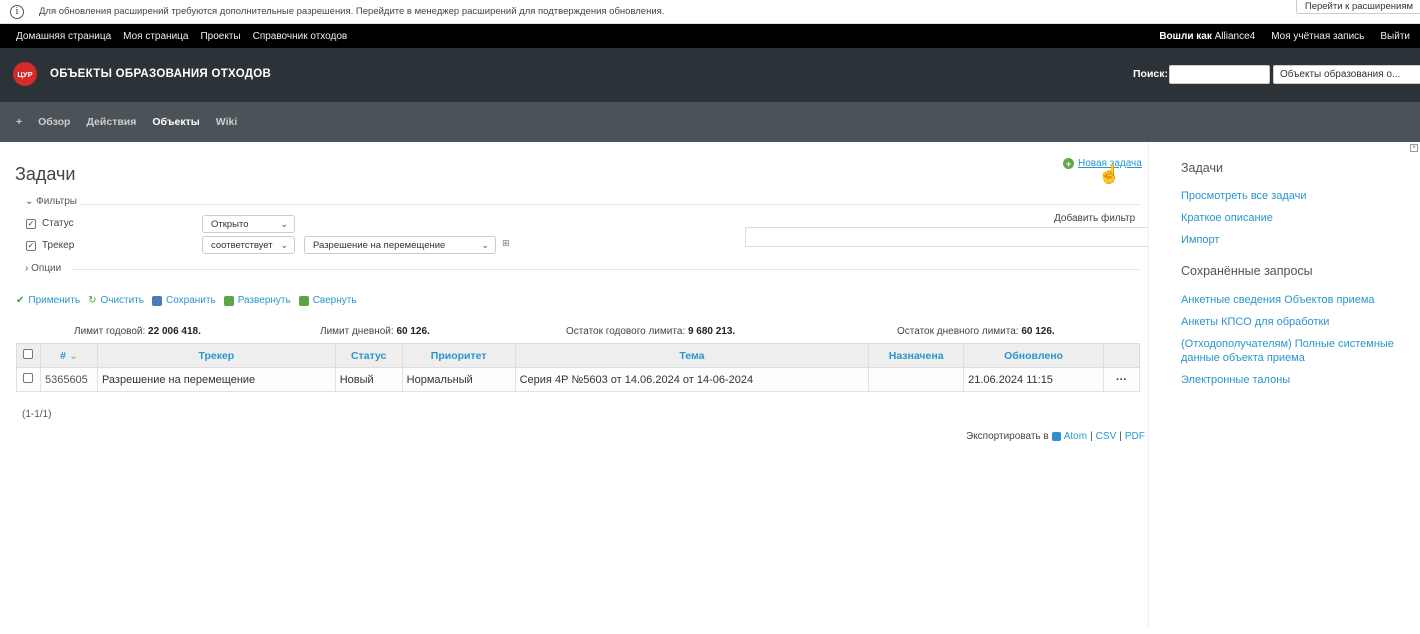 The image size is (1420, 634). Describe the element at coordinates (958, 331) in the screenshot. I see `daily-remaining-label: Остаток дневного лимита:` at that location.